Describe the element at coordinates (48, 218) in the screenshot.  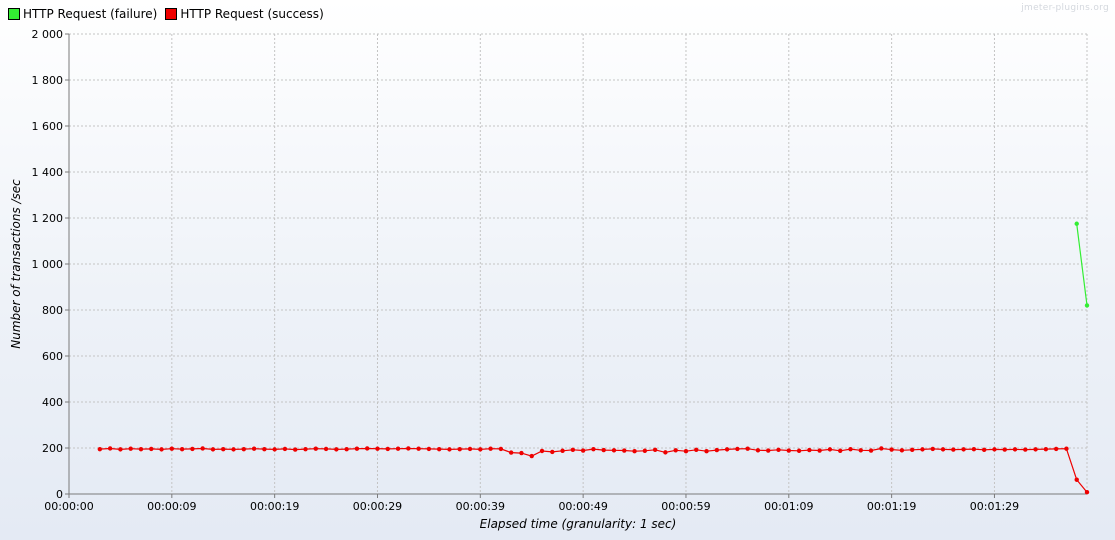
I see `y-tick-label: 1 200` at that location.